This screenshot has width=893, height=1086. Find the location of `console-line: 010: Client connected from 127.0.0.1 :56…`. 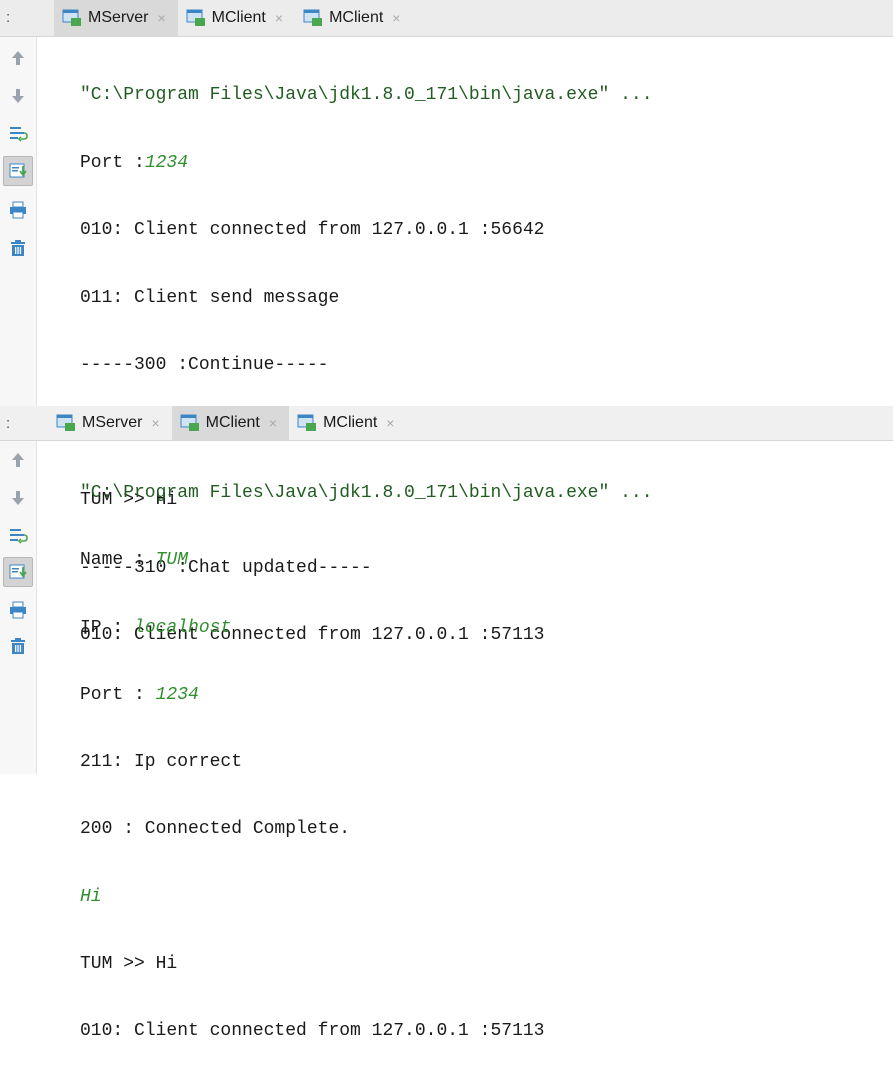

console-line: 010: Client connected from 127.0.0.1 :56… is located at coordinates (312, 230).